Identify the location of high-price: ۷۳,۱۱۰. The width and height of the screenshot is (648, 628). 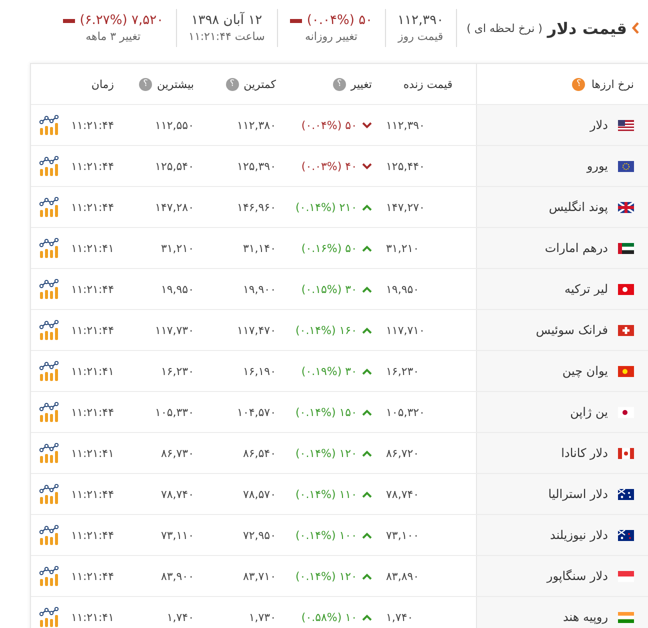
(177, 535).